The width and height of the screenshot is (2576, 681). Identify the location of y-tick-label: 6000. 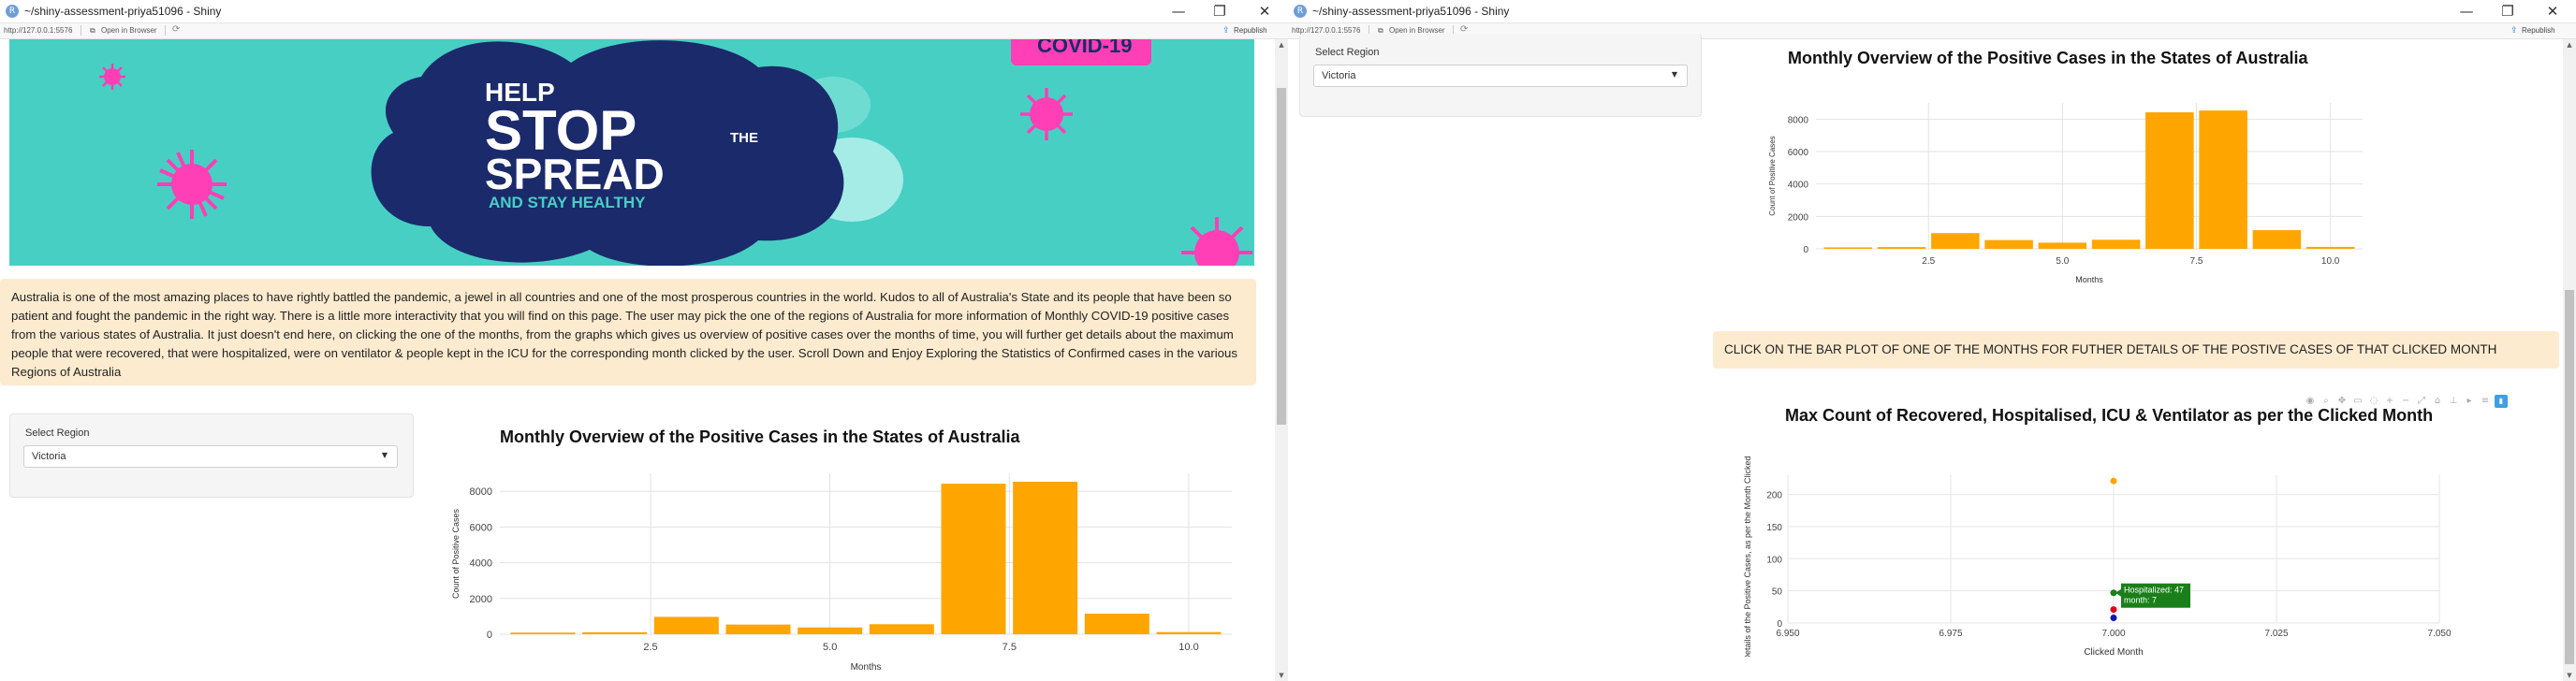
(1798, 153).